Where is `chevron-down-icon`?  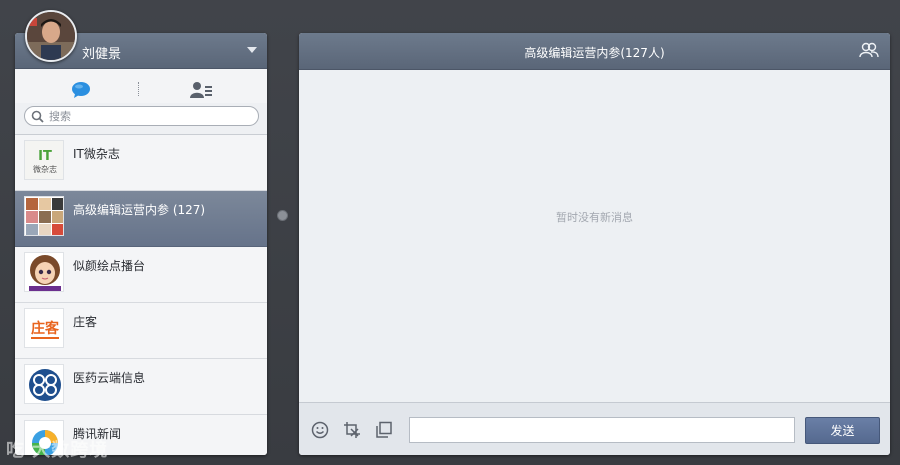
chevron-down-icon is located at coordinates (252, 50).